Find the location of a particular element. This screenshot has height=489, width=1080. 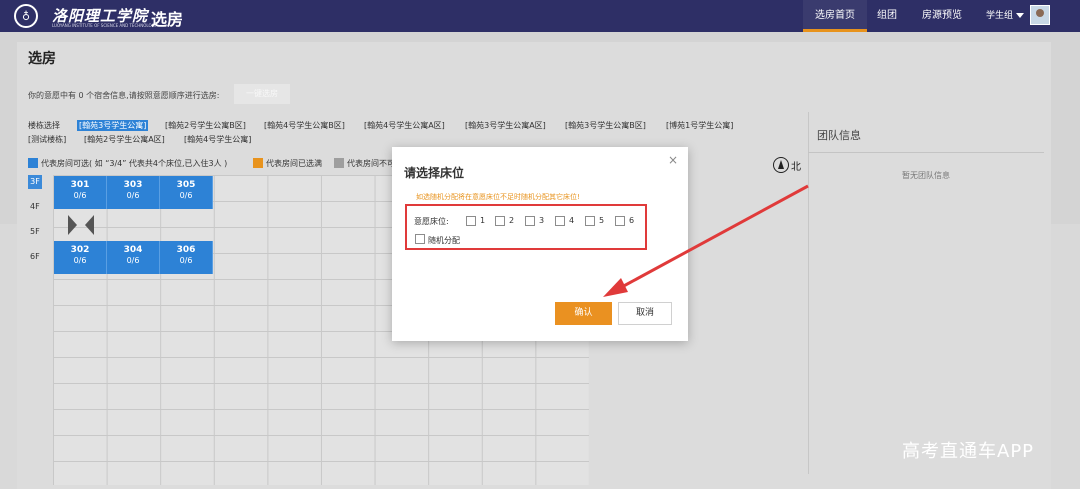

arrow-shaft is located at coordinates (714, 237).